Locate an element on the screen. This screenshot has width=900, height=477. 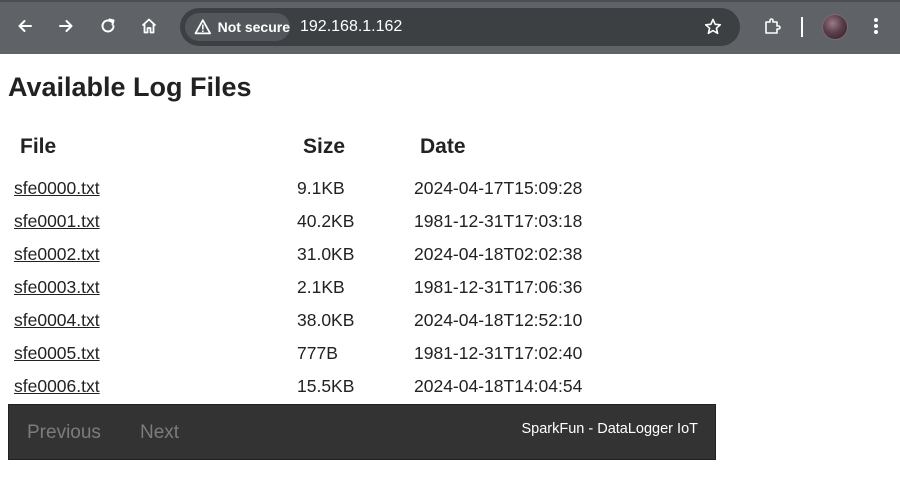
table-row: sfe0001.txt 40.2KB 1981-12-31T17:03:18 is located at coordinates (360, 227).